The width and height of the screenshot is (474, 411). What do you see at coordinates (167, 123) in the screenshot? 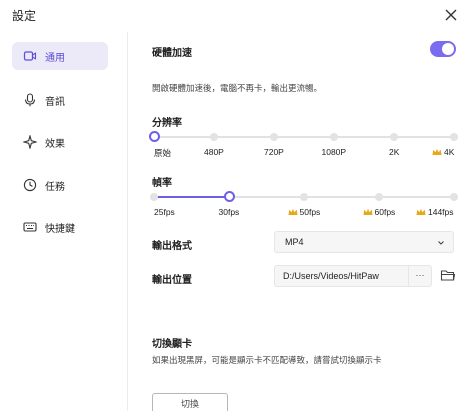
I see `resolution-label: 分辨率` at bounding box center [167, 123].